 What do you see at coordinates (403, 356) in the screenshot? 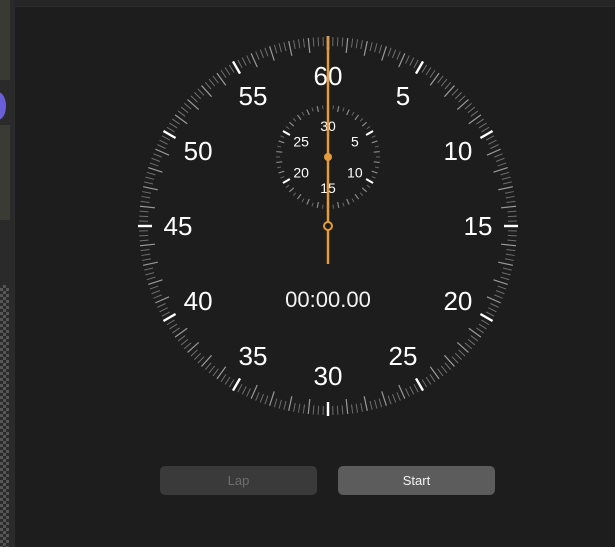
I see `main-dial-label: 25` at bounding box center [403, 356].